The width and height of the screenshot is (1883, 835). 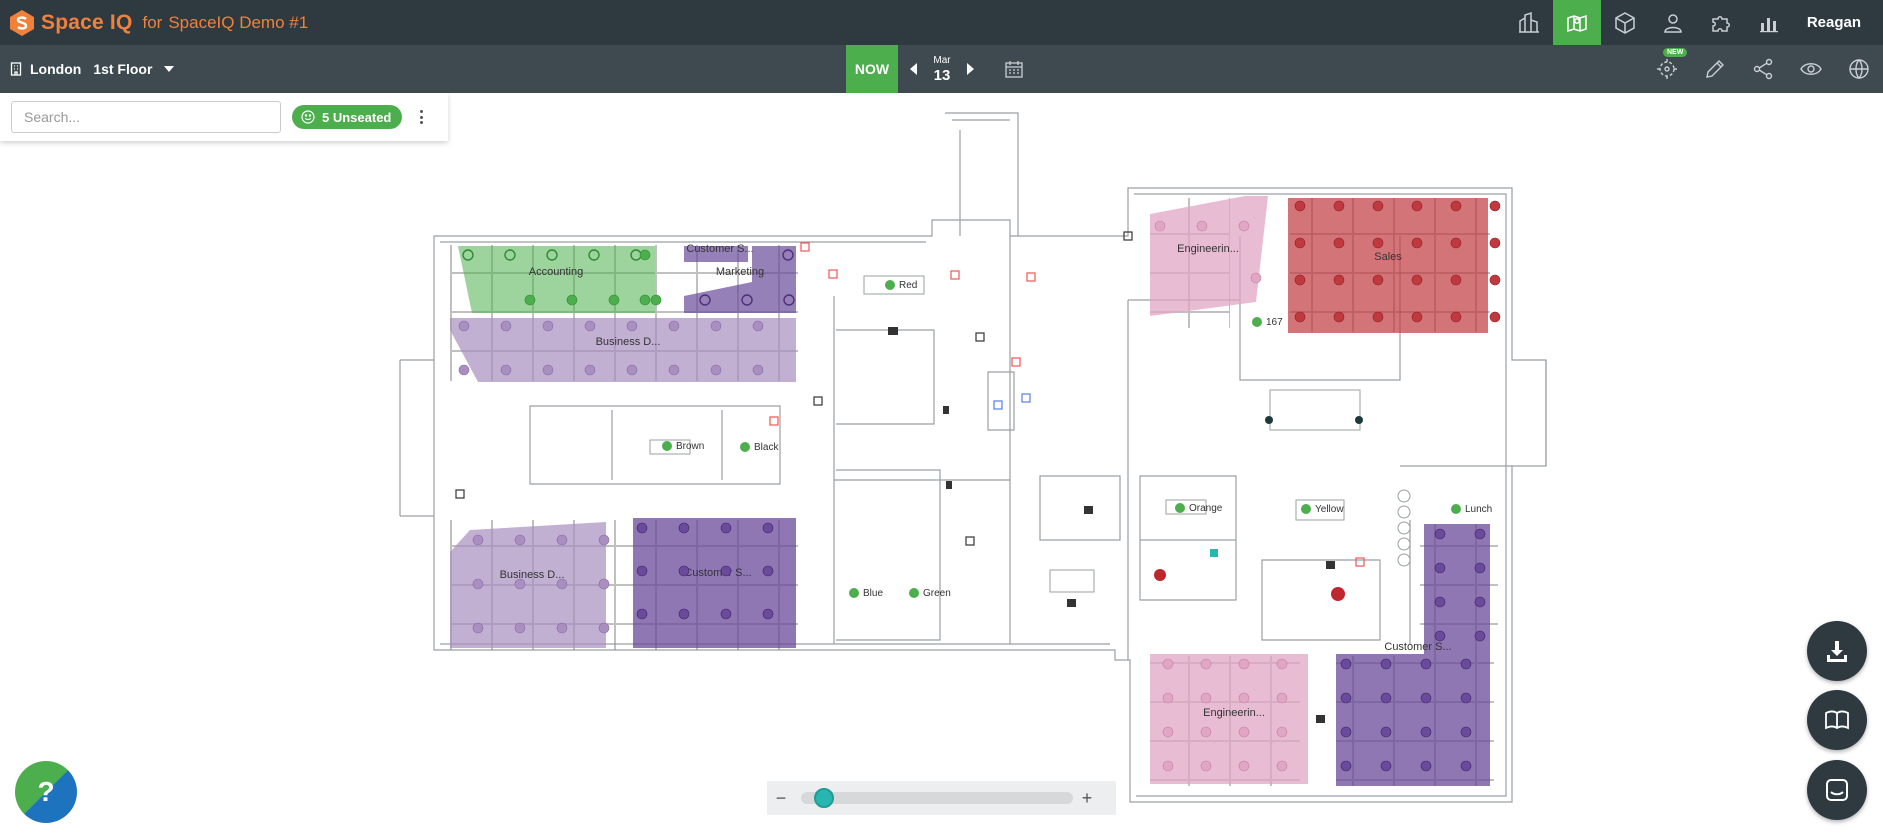 I want to click on view-options-tool, so click(x=1811, y=69).